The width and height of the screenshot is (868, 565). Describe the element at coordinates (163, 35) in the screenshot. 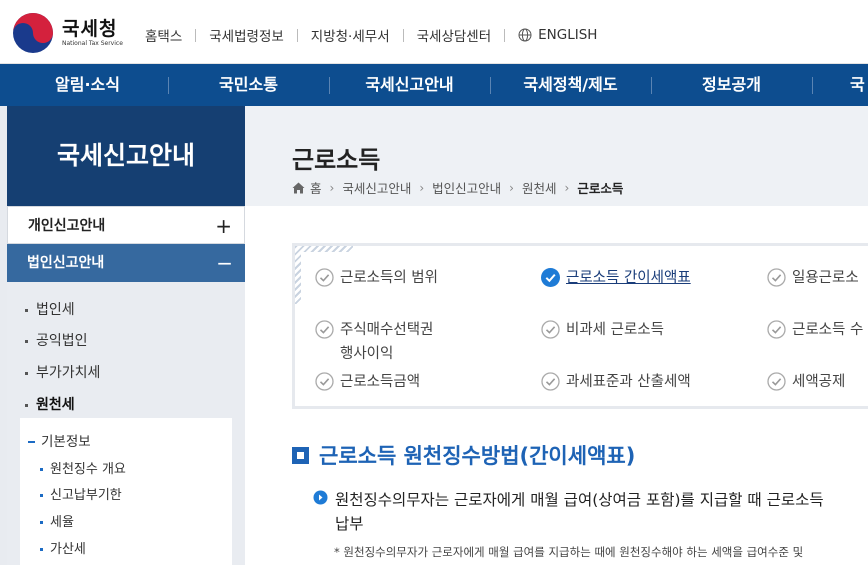

I see `hometax-link: 홈택스` at that location.